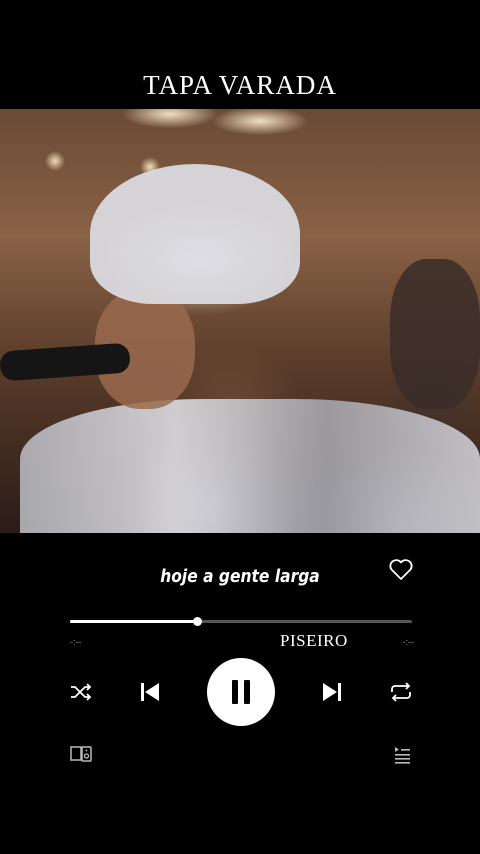 The height and width of the screenshot is (854, 480). Describe the element at coordinates (401, 570) in the screenshot. I see `heart-icon` at that location.